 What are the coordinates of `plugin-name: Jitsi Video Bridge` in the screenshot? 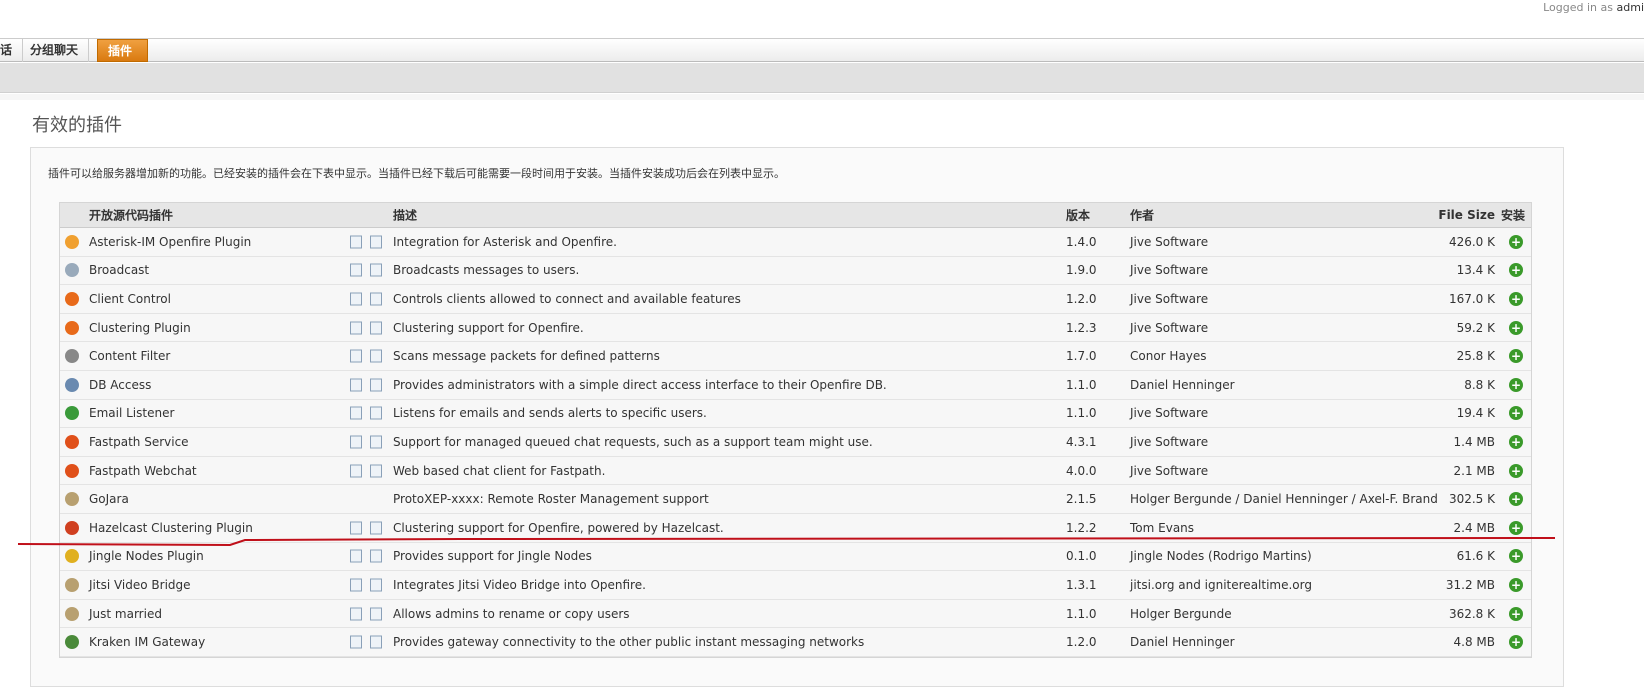 It's located at (140, 585).